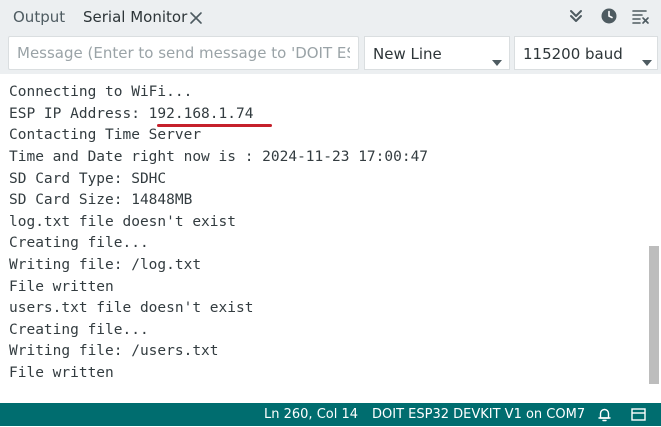 The width and height of the screenshot is (661, 427). Describe the element at coordinates (576, 16) in the screenshot. I see `double-chevron-down-icon` at that location.